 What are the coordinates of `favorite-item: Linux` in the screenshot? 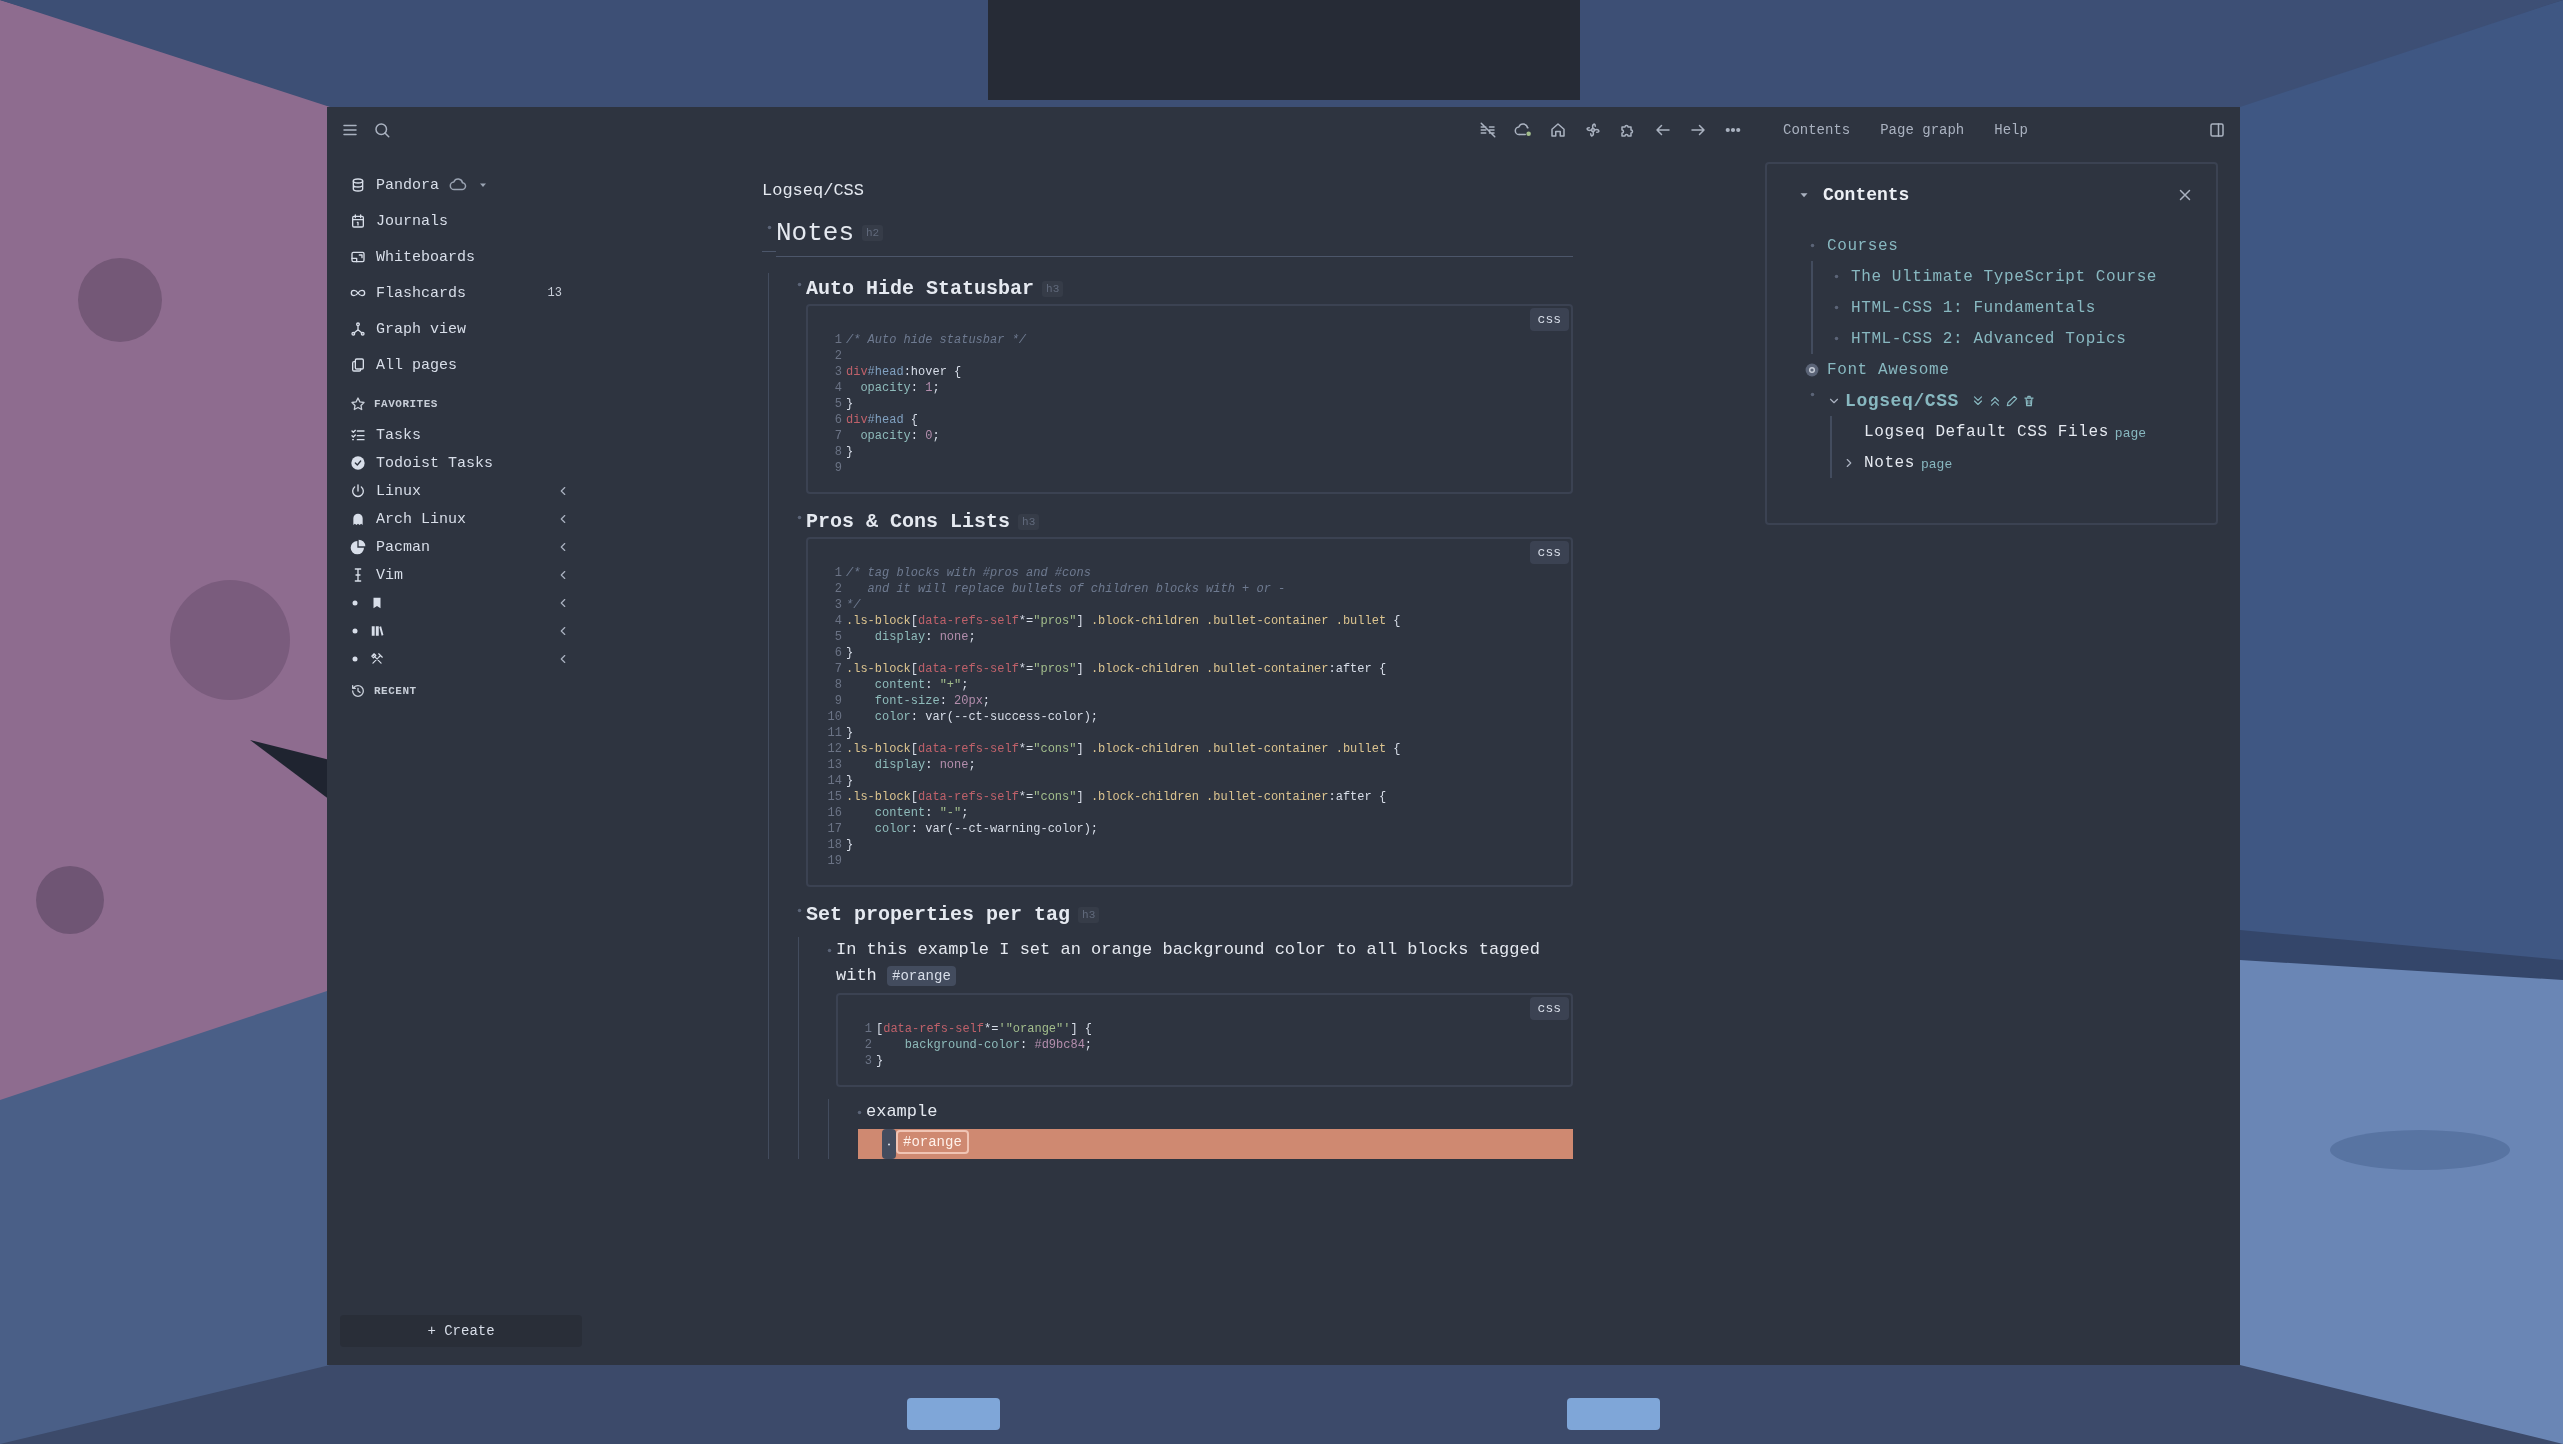 It's located at (460, 491).